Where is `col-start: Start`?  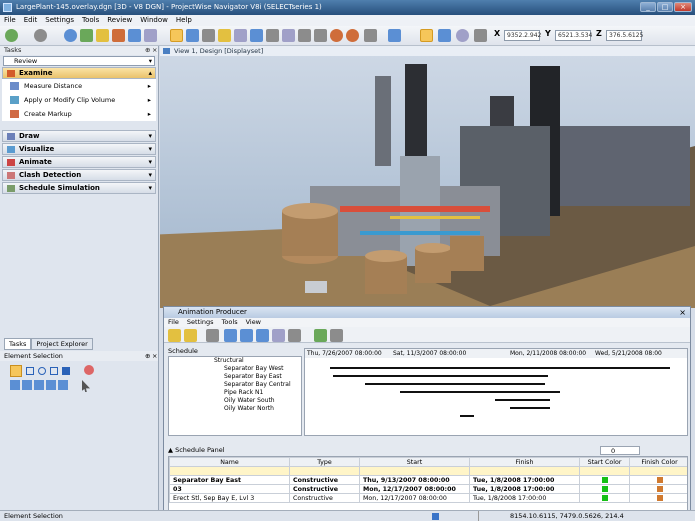
col-start: Start is located at coordinates (414, 462).